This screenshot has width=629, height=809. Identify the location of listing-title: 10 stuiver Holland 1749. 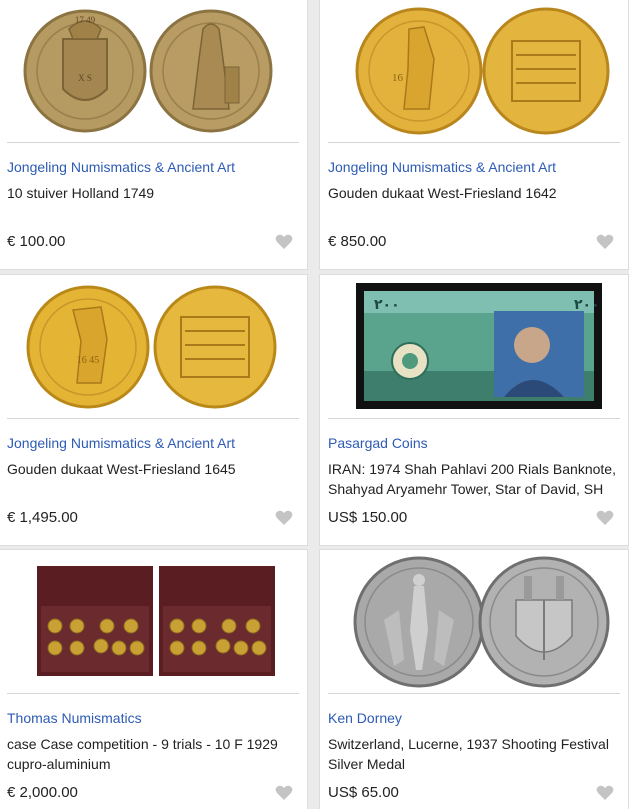
(152, 193).